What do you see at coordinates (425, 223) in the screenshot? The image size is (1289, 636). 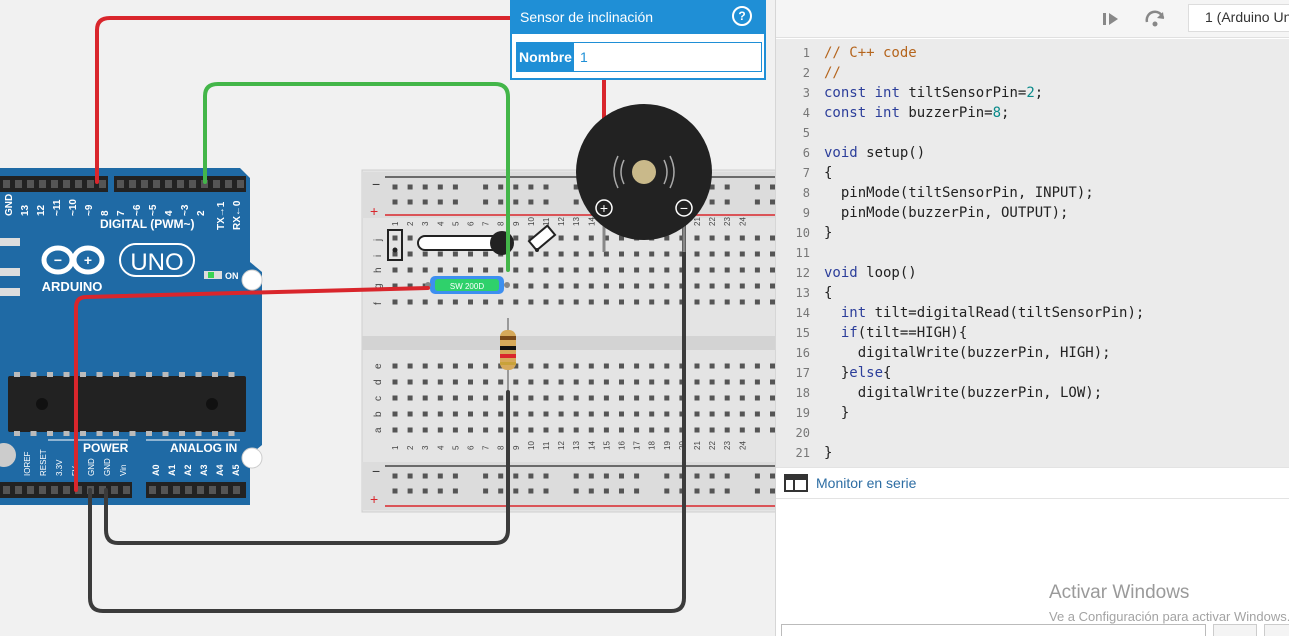 I see `column-number: 3` at bounding box center [425, 223].